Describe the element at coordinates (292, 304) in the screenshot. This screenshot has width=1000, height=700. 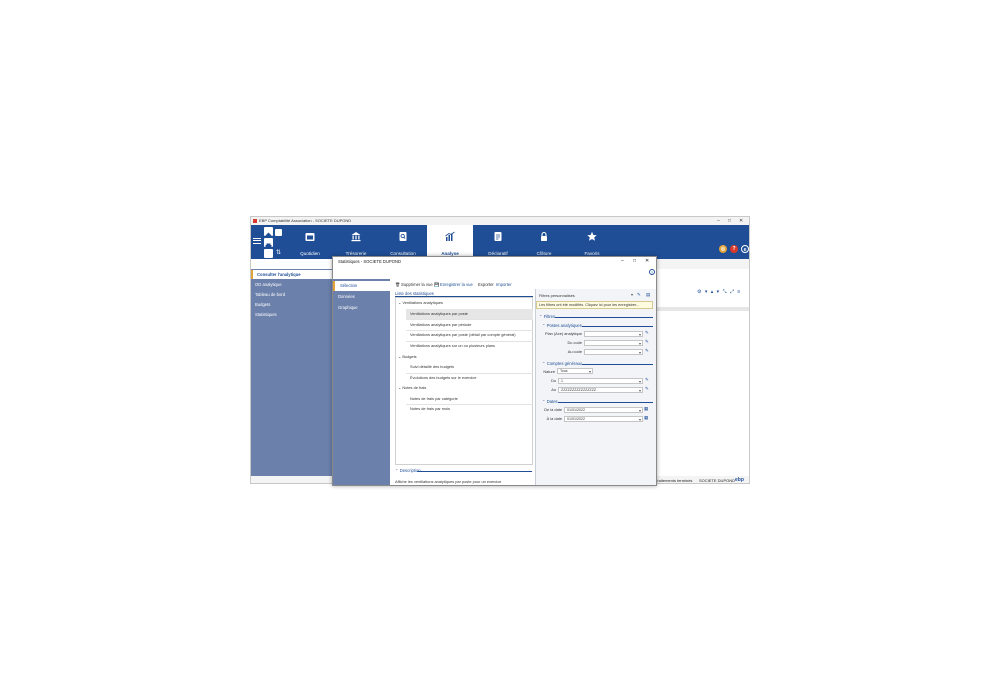
I see `sidebar-item-budgets: Budgets` at that location.